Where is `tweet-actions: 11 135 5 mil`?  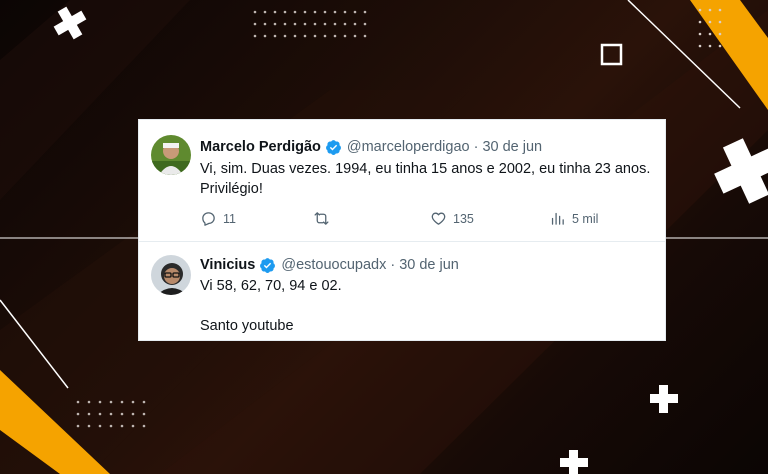 tweet-actions: 11 135 5 mil is located at coordinates (415, 220).